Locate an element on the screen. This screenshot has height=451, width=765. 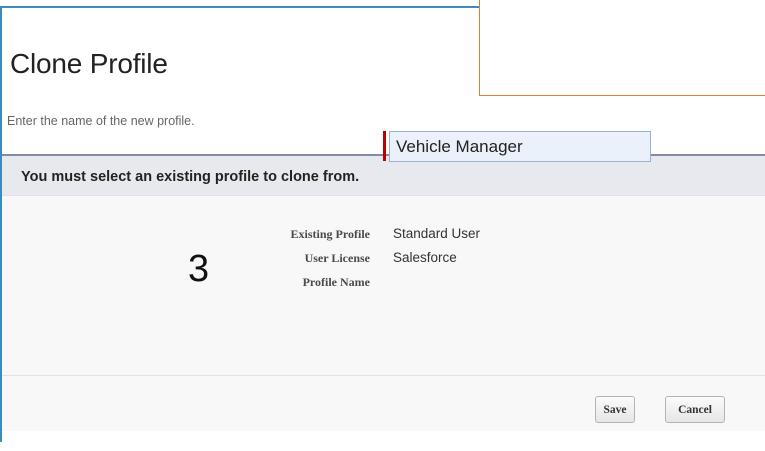
panel-footer: Save Cancel is located at coordinates (383, 403).